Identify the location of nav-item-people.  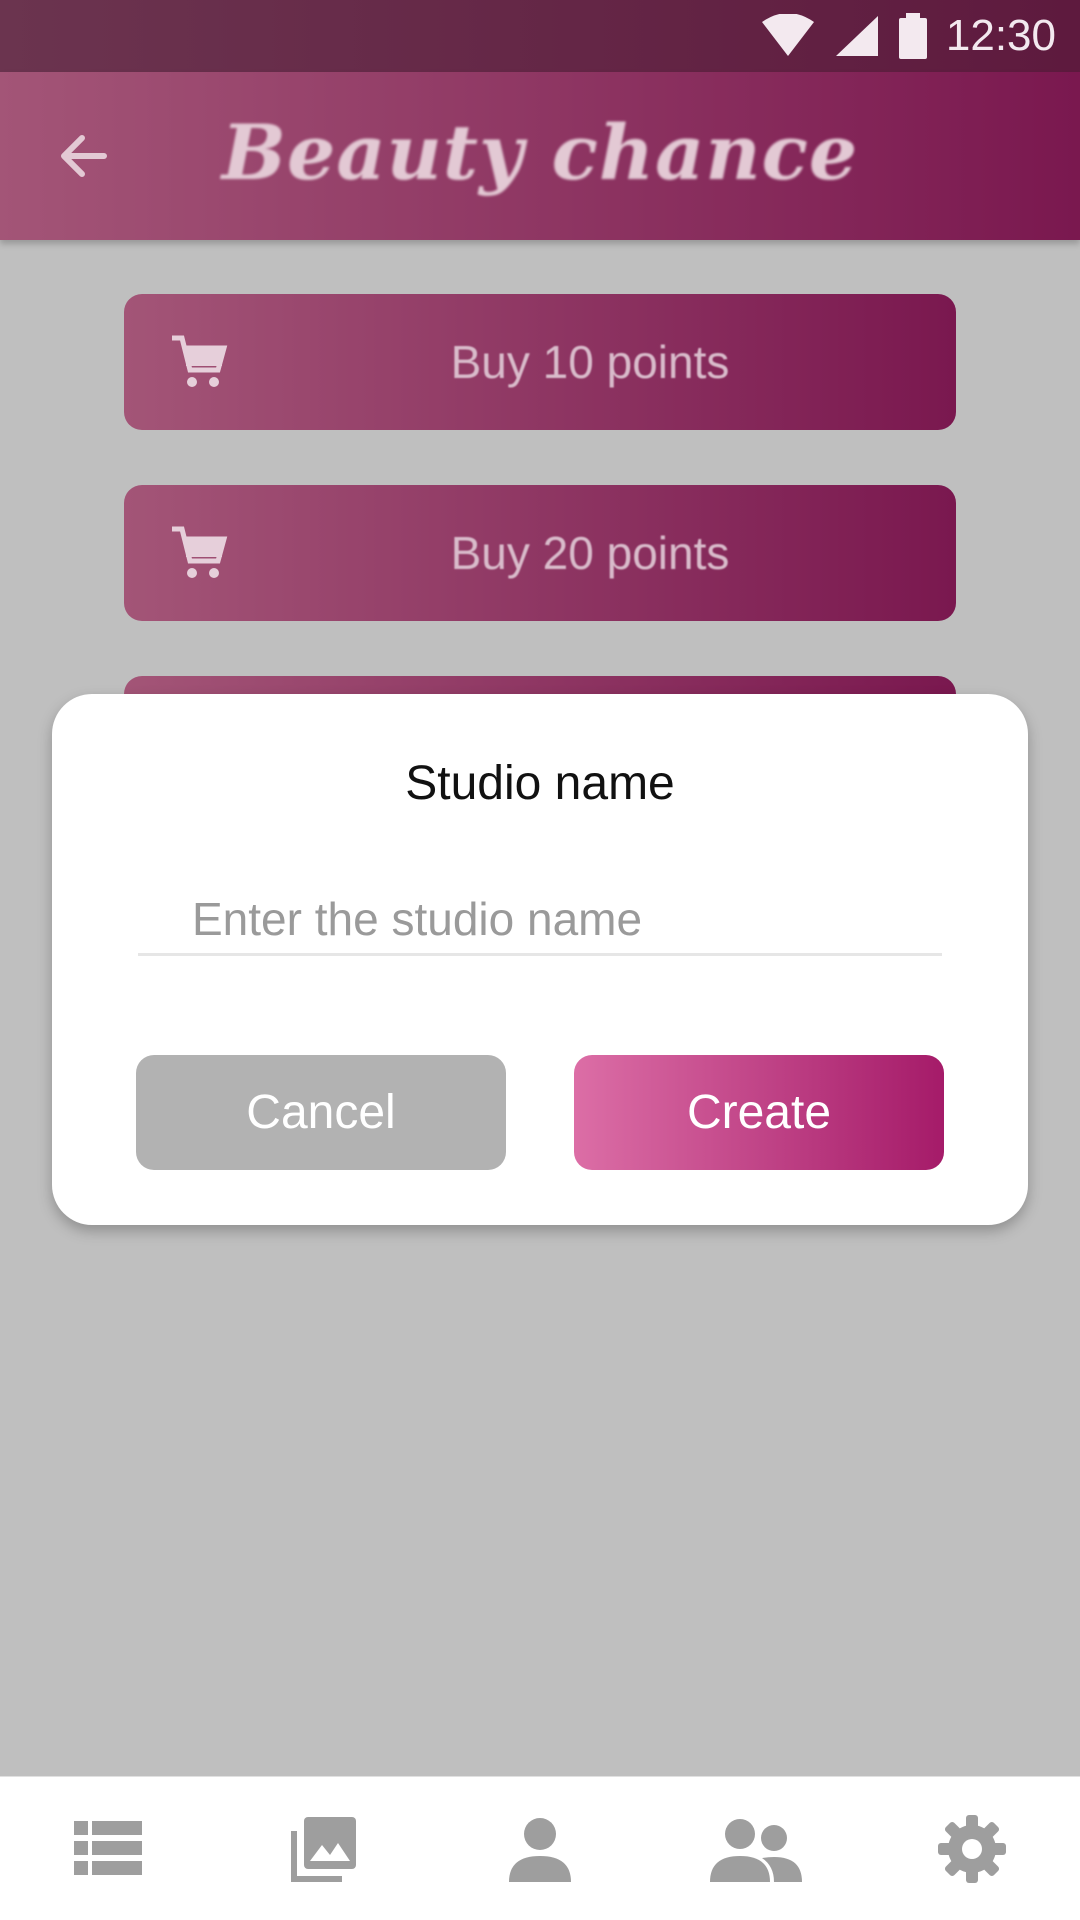
(756, 1849).